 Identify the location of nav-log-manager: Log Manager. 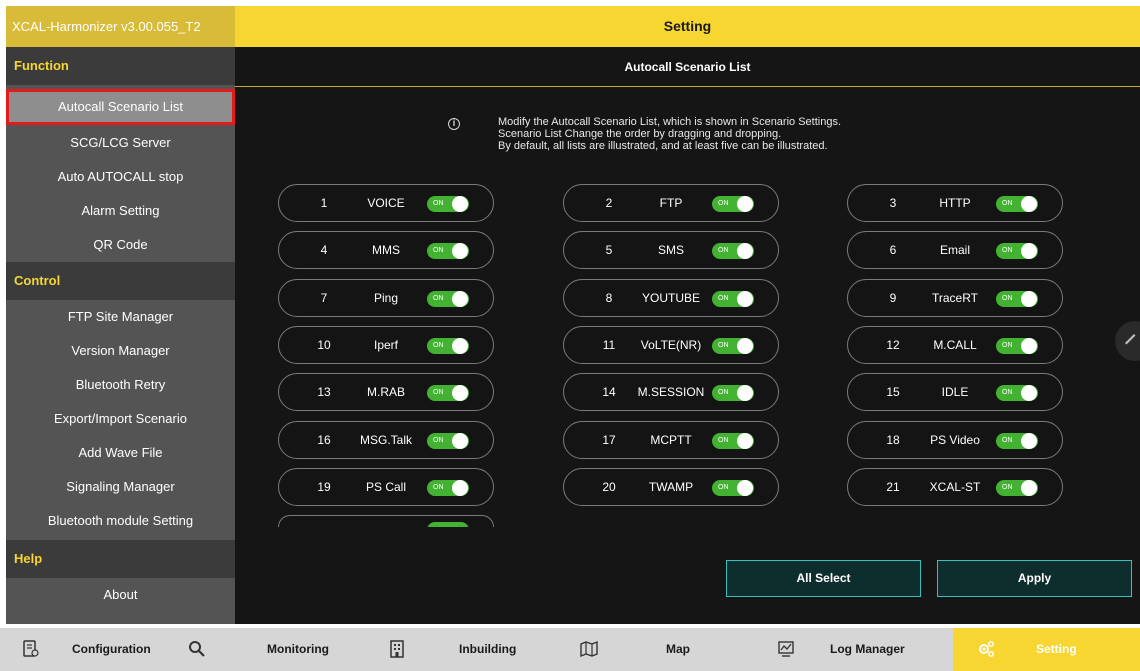
(867, 649).